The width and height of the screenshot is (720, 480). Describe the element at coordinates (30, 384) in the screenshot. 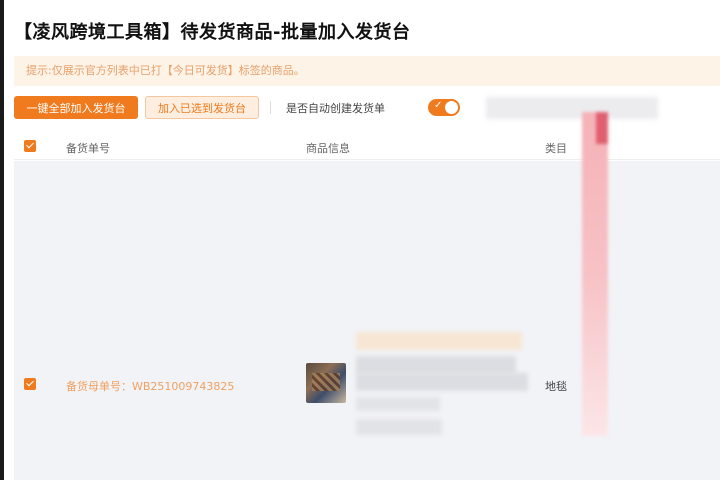

I see `row-checkbox` at that location.